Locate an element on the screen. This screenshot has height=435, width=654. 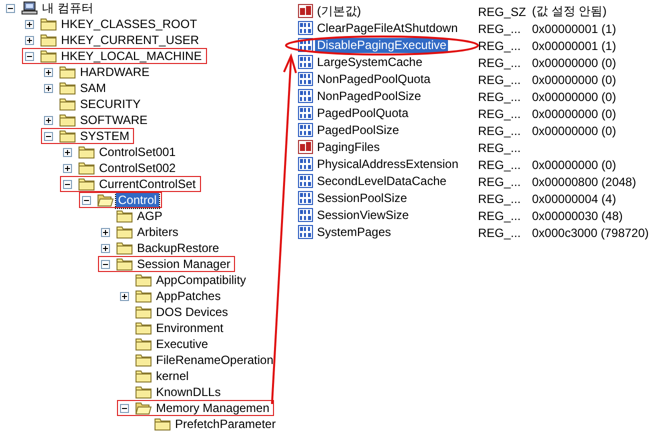
tree-item: SYSTEM is located at coordinates (105, 136).